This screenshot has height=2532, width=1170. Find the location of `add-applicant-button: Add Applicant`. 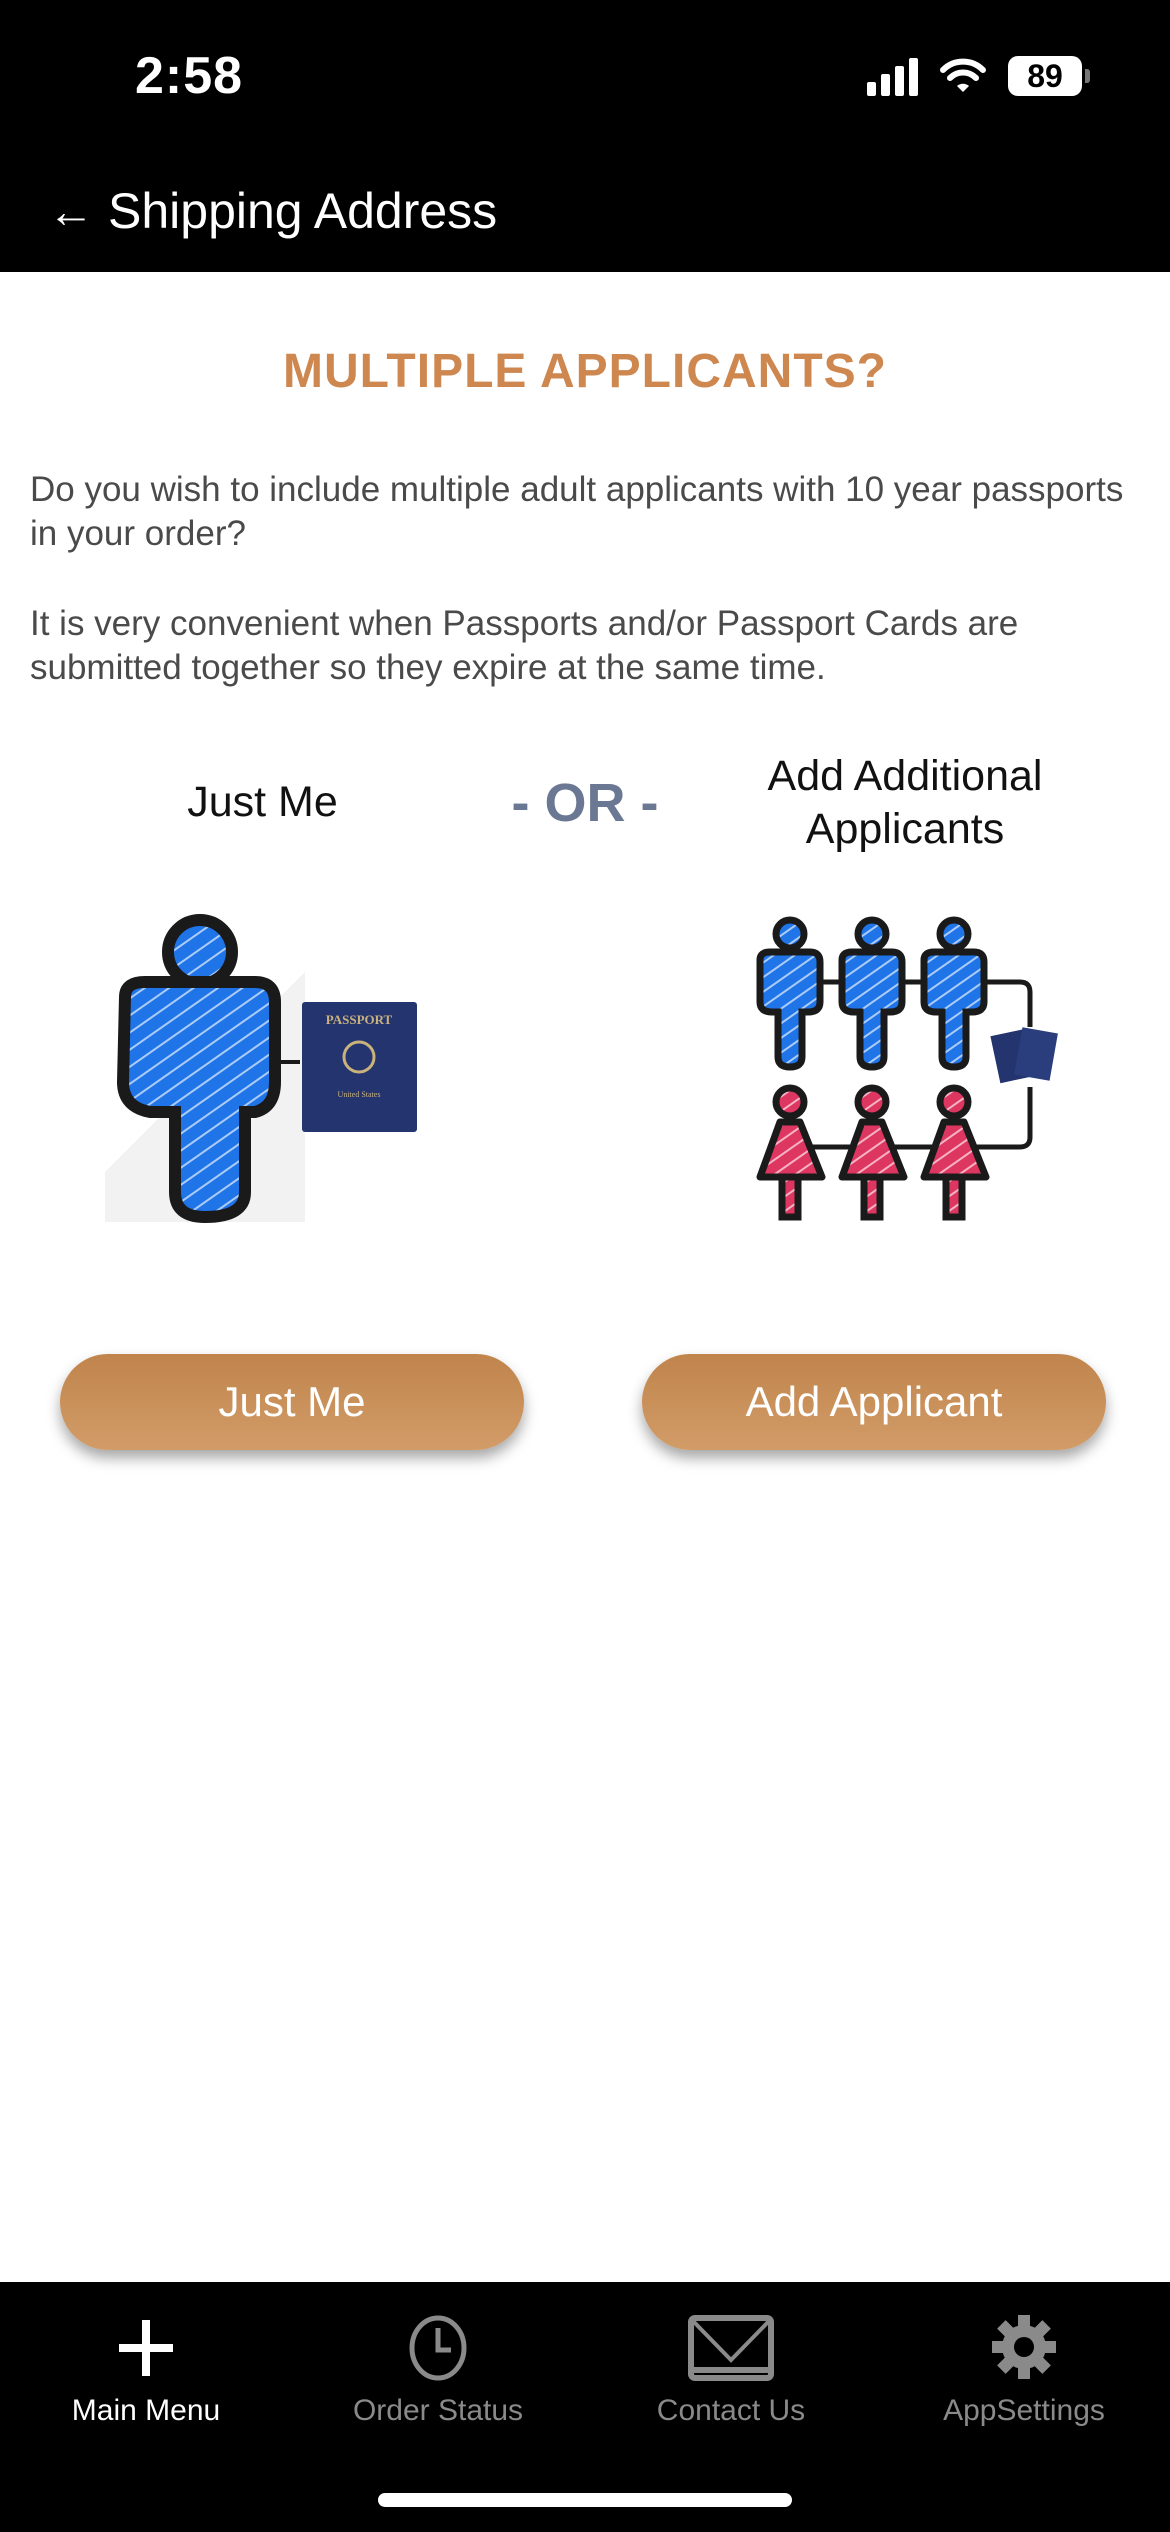

add-applicant-button: Add Applicant is located at coordinates (874, 1402).